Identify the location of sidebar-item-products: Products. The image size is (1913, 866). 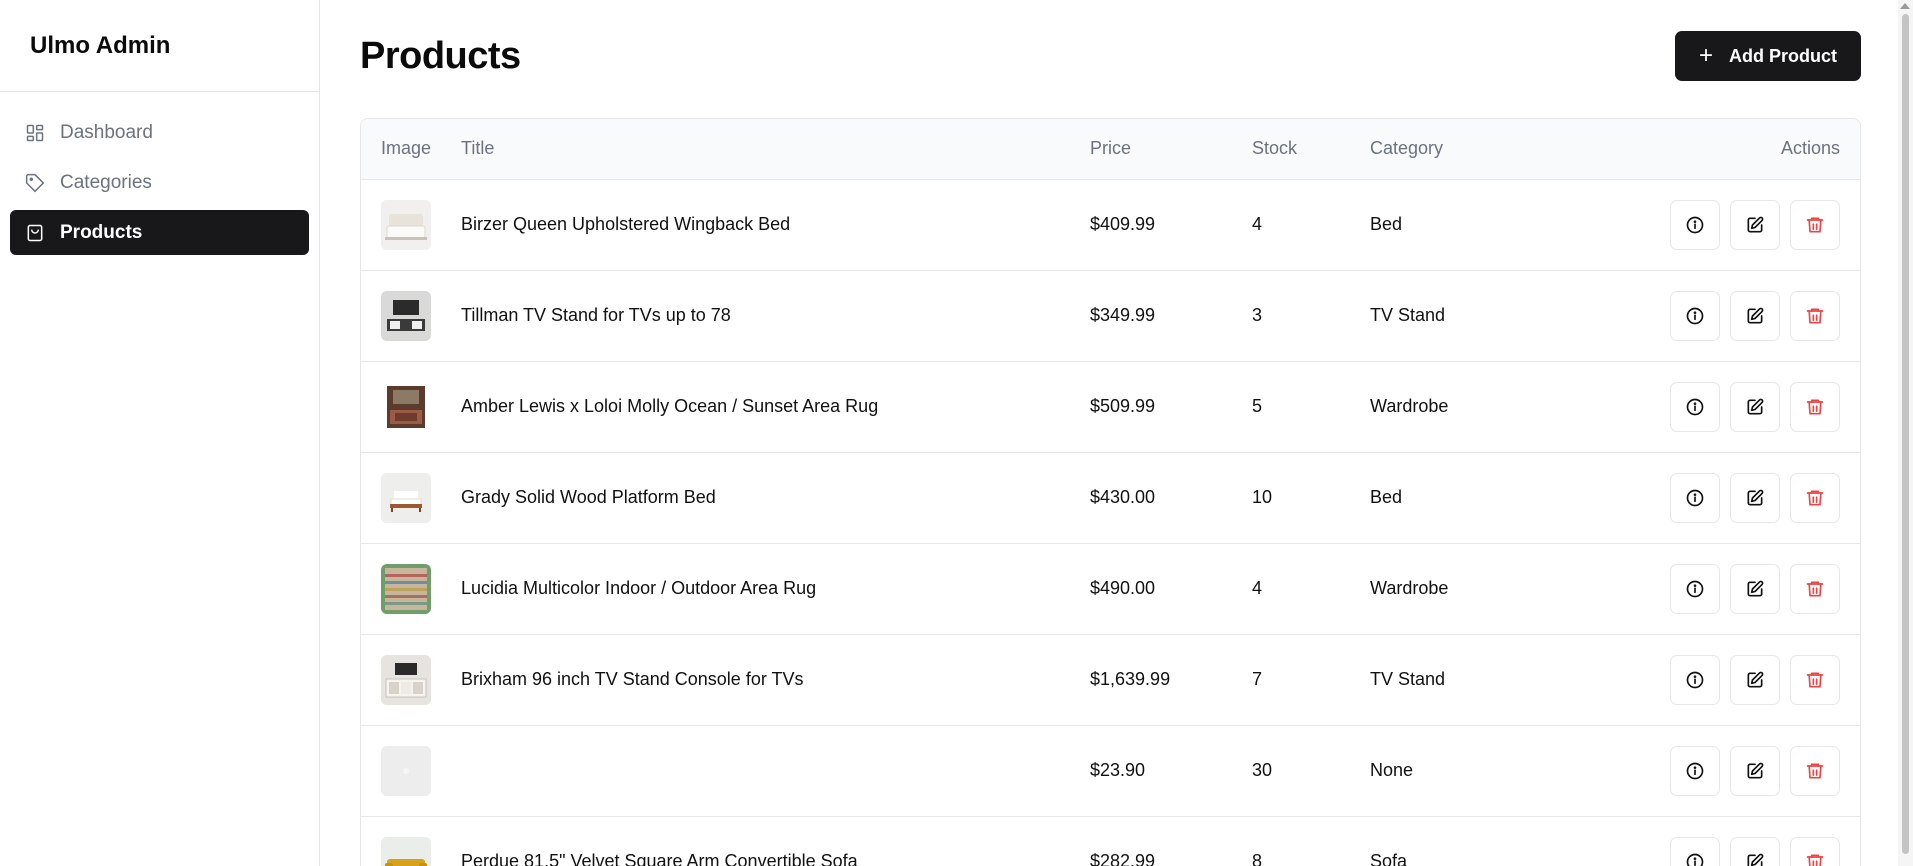
(159, 232).